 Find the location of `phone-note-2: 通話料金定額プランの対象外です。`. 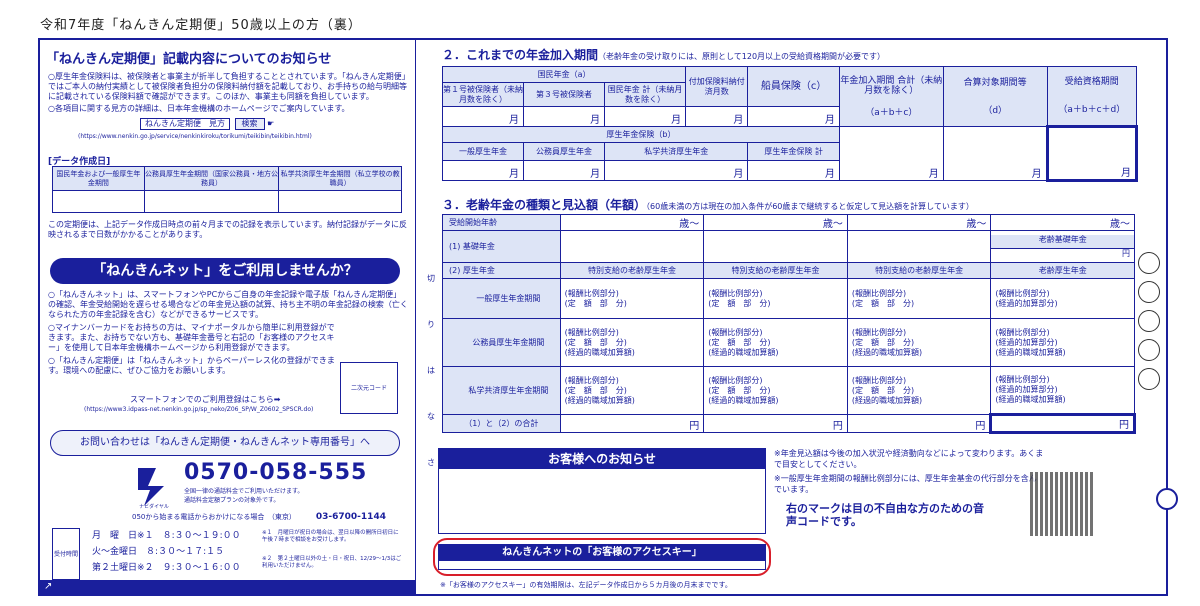

phone-note-2: 通話料金定額プランの対象外です。 is located at coordinates (232, 500).